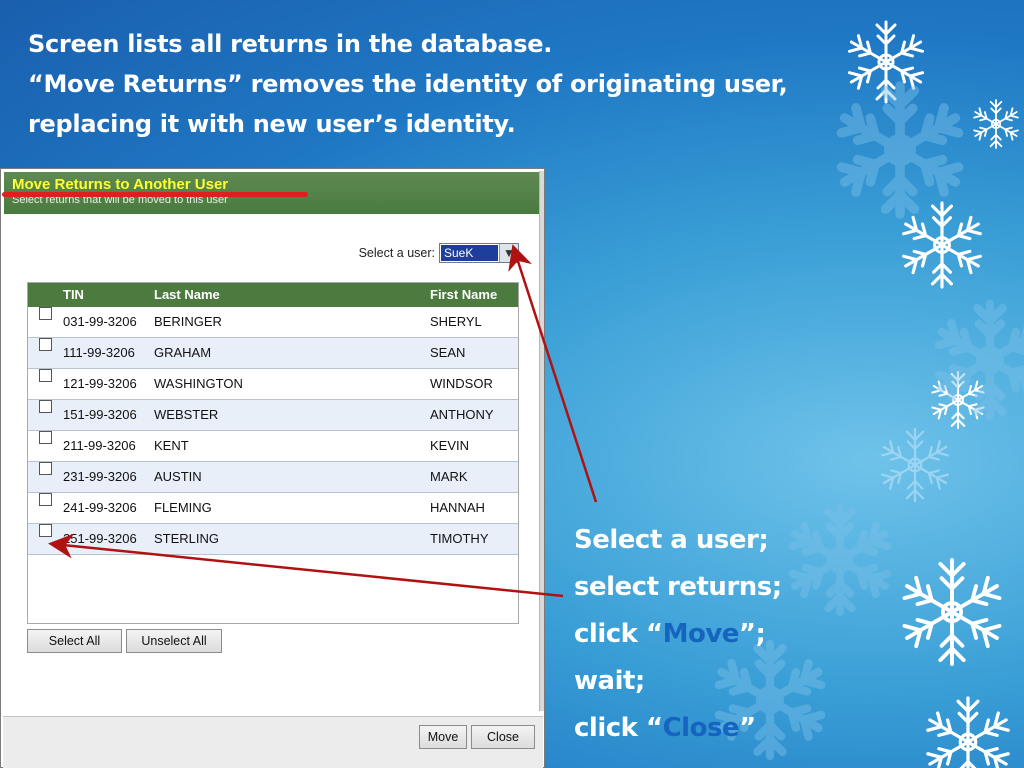  I want to click on table-row: 241-99-3206 FLEMING HANNAH, so click(273, 508).